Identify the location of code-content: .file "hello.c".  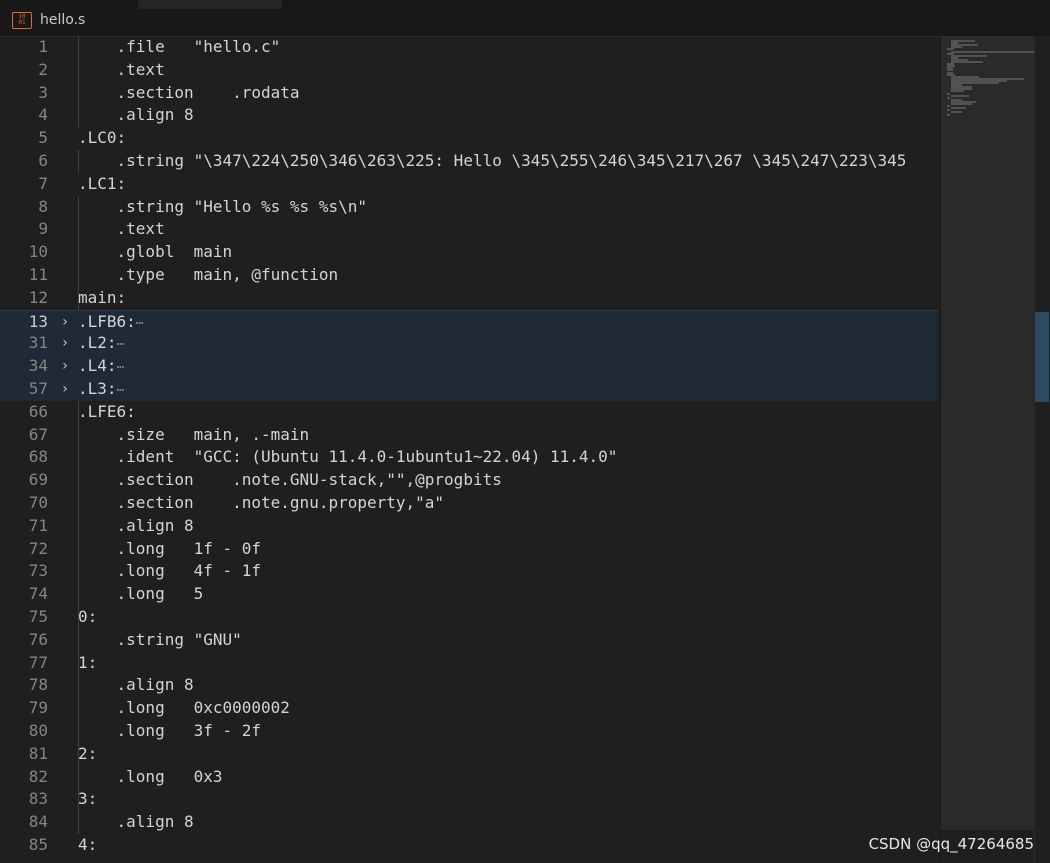
(179, 46).